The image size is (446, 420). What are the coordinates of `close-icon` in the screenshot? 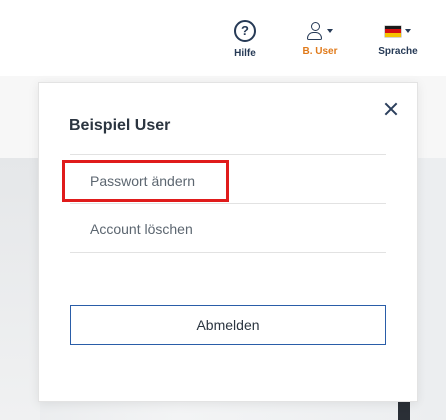 It's located at (391, 109).